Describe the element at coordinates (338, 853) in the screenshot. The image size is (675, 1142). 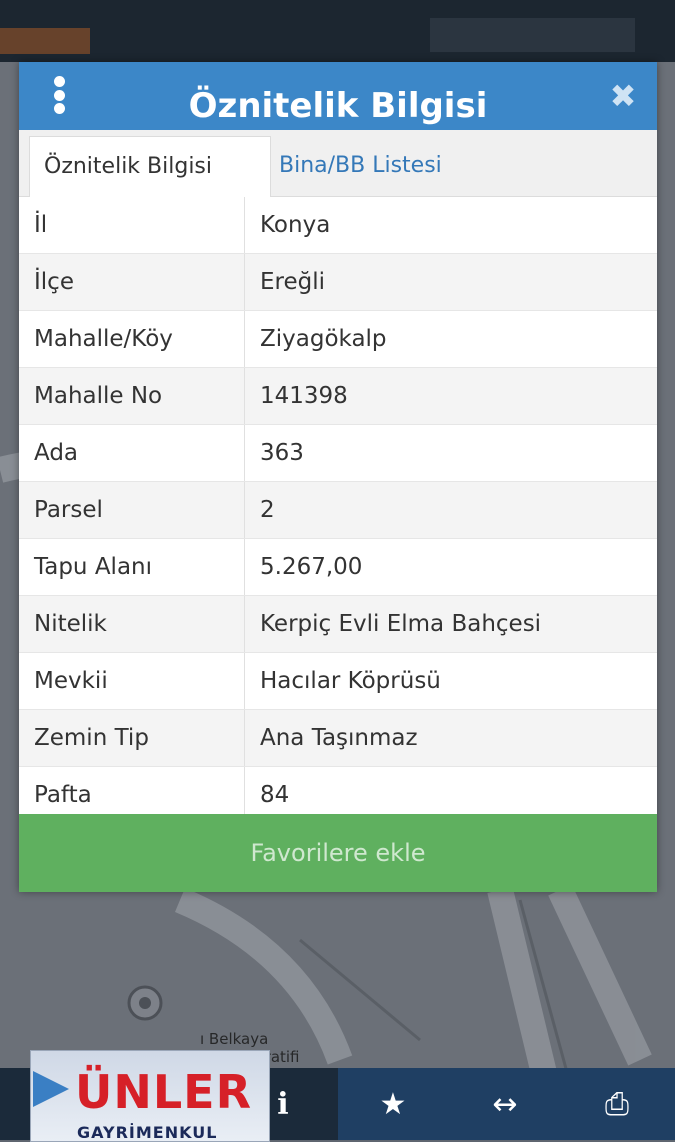
I see `add-favorite-button: Favorilere ekle` at that location.